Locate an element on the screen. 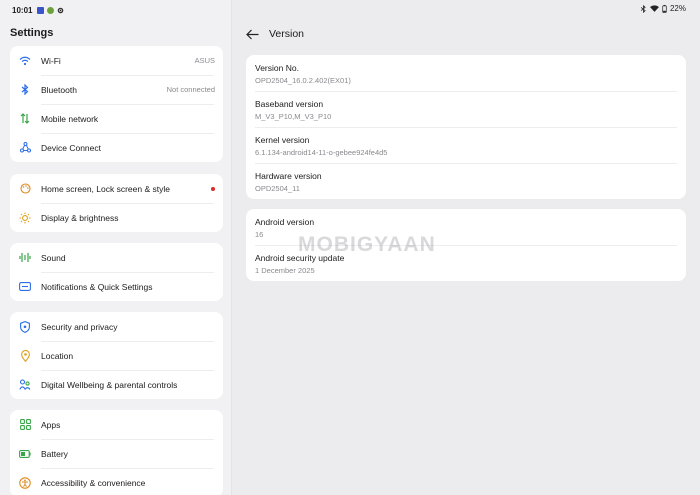 This screenshot has width=700, height=495. item-title: Kernel version is located at coordinates (282, 140).